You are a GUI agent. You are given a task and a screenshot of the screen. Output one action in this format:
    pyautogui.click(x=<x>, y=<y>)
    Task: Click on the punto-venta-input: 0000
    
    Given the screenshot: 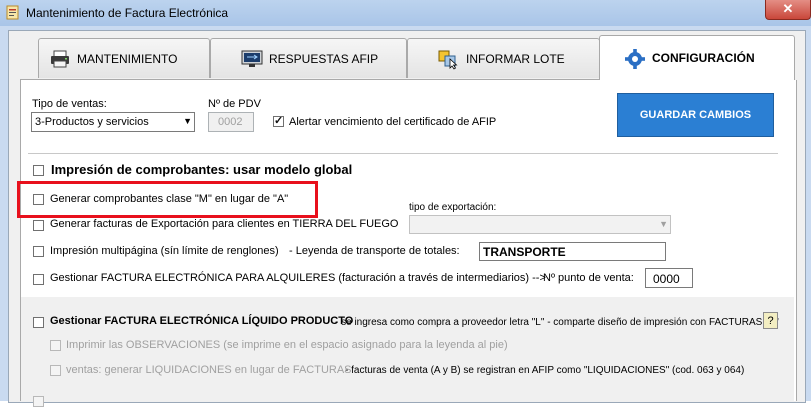 What is the action you would take?
    pyautogui.click(x=669, y=278)
    